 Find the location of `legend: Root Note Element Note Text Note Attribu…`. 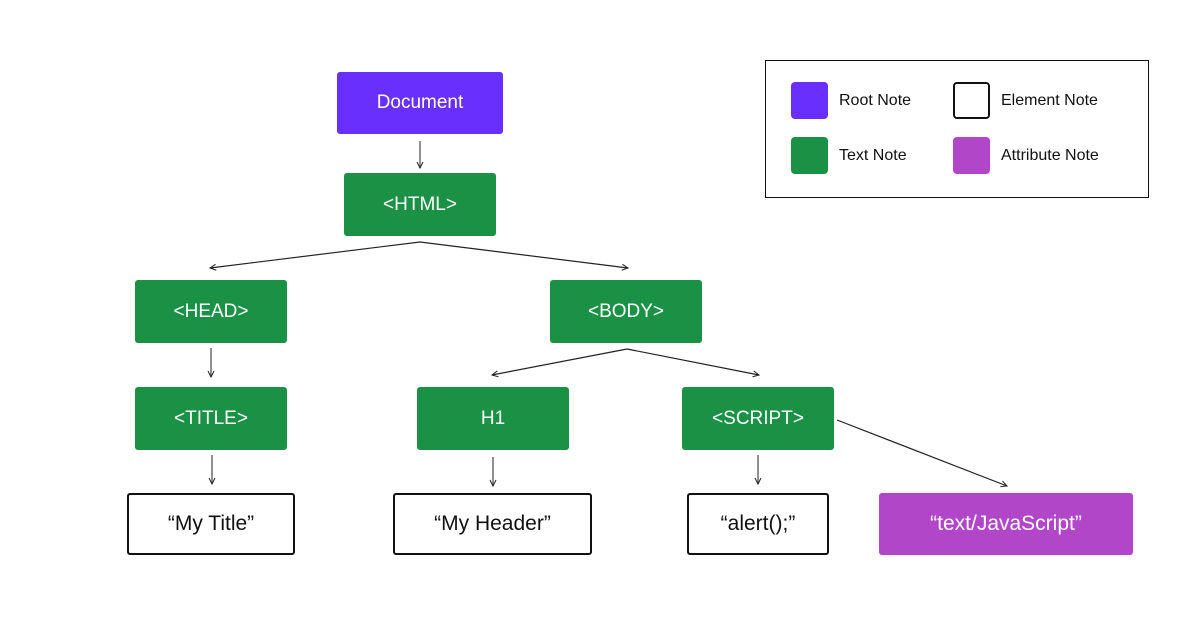

legend: Root Note Element Note Text Note Attribu… is located at coordinates (957, 129).